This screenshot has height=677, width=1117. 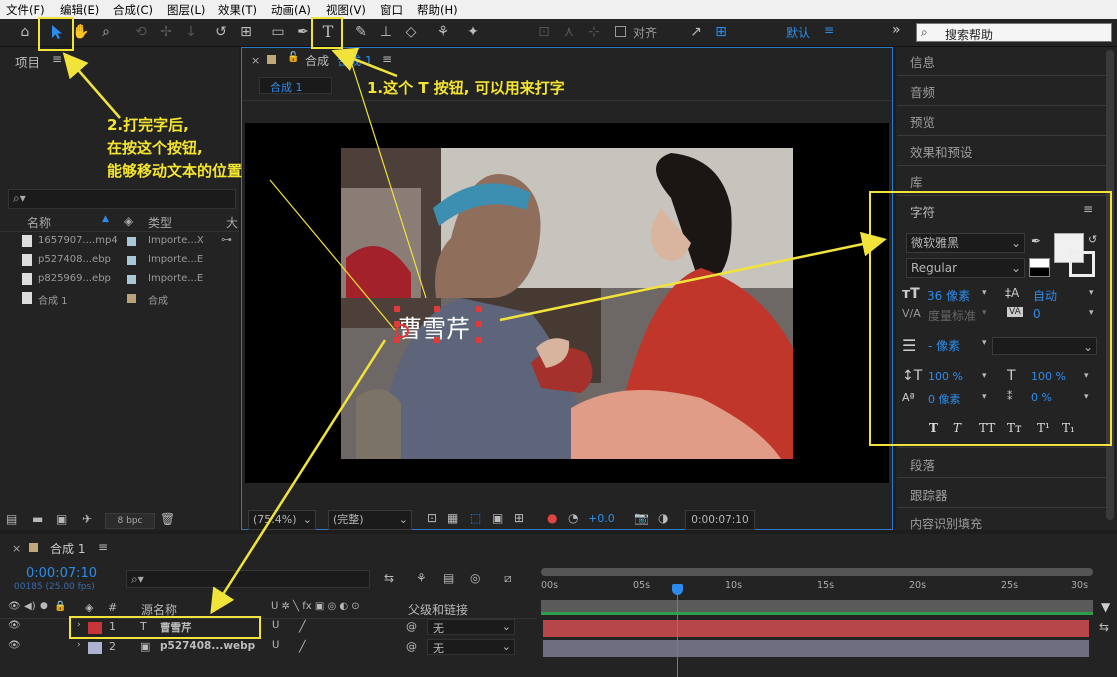 What do you see at coordinates (268, 648) in the screenshot?
I see `layer-row: 👁 › 2 ▣ p527408...webp ᑌ ╱ @ 无 ⌄` at bounding box center [268, 648].